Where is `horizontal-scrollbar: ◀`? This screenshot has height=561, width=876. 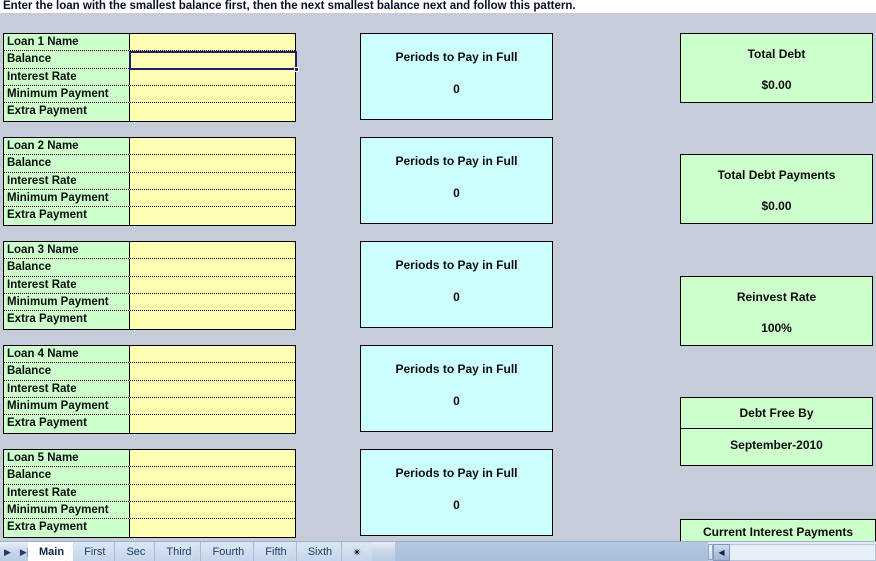
horizontal-scrollbar: ◀ is located at coordinates (792, 551).